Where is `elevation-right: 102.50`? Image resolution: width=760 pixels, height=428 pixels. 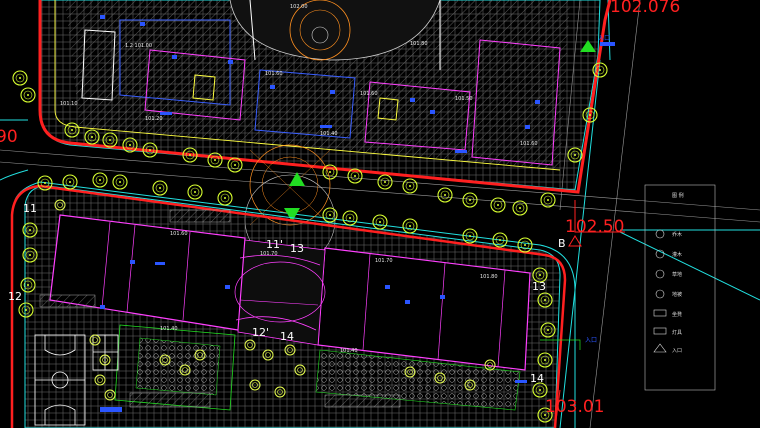 elevation-right: 102.50 is located at coordinates (594, 227).